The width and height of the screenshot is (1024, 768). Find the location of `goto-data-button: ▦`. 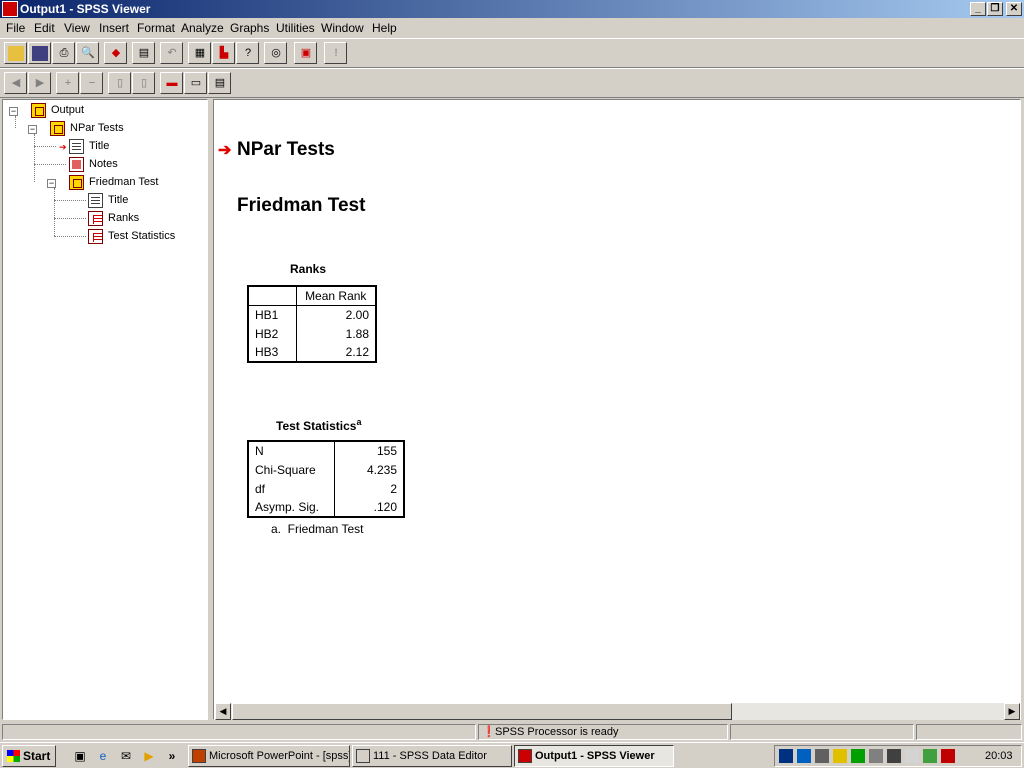

goto-data-button: ▦ is located at coordinates (199, 53).